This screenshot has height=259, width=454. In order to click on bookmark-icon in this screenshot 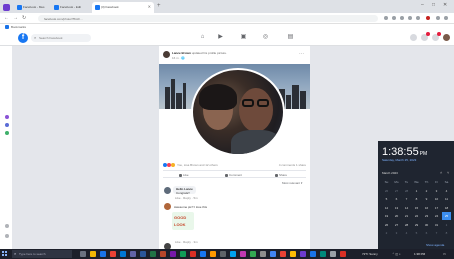, I will do `click(7, 27)`.